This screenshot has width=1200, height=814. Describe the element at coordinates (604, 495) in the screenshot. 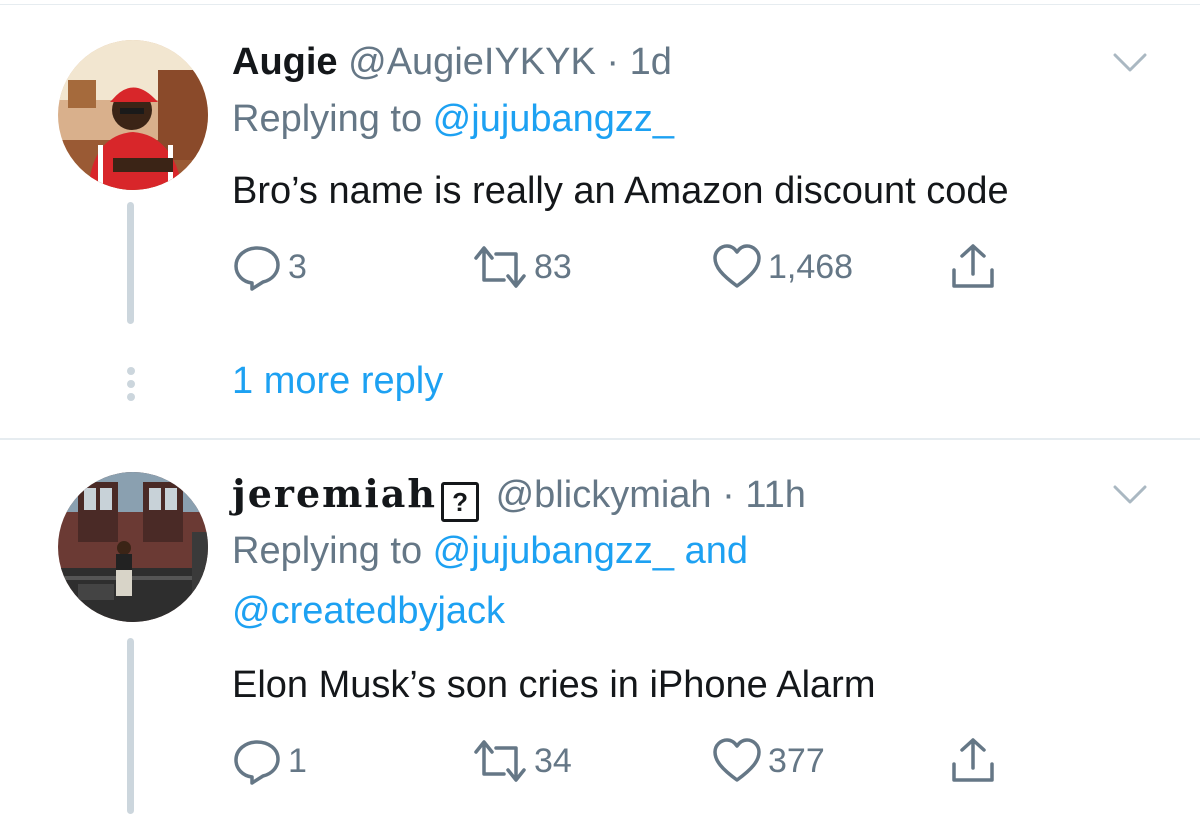

I see `handle: @blickymiah` at that location.